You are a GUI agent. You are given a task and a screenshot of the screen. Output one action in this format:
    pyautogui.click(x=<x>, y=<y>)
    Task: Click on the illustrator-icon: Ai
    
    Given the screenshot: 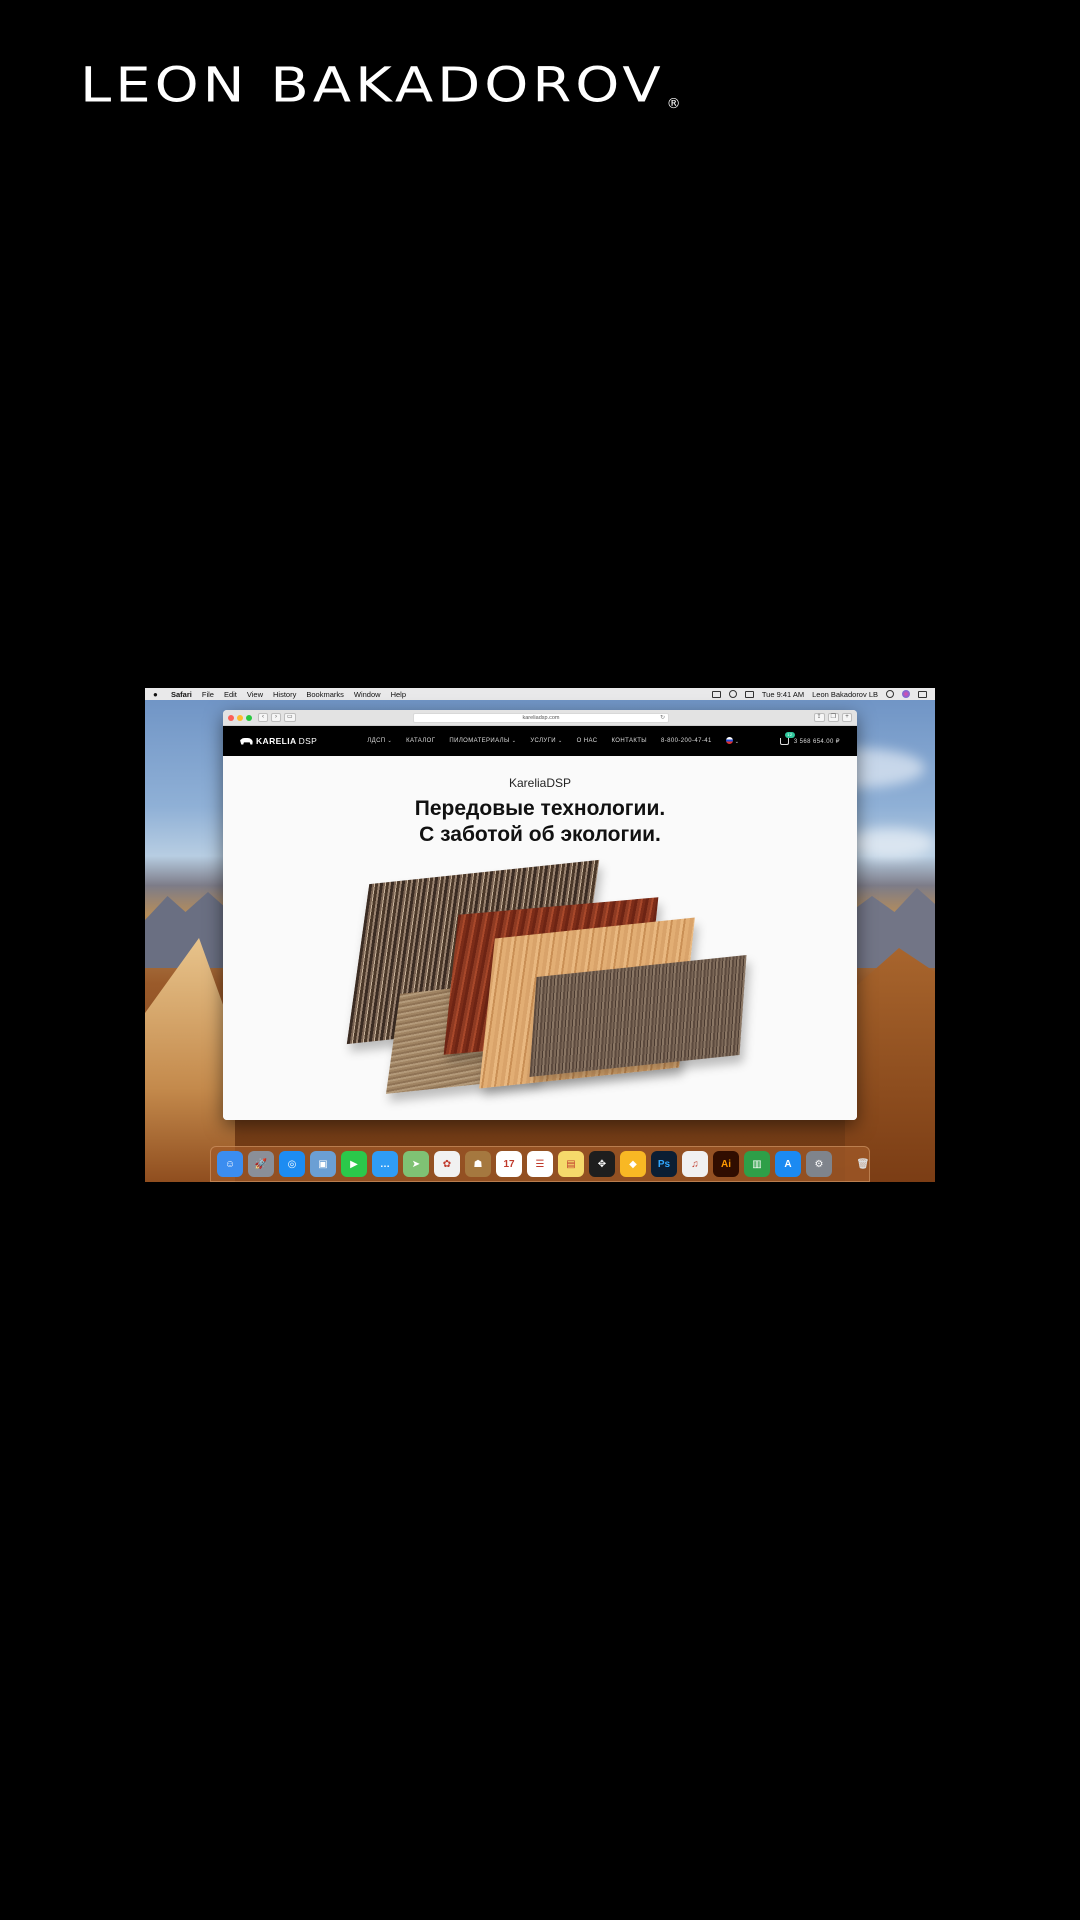 What is the action you would take?
    pyautogui.click(x=726, y=1164)
    